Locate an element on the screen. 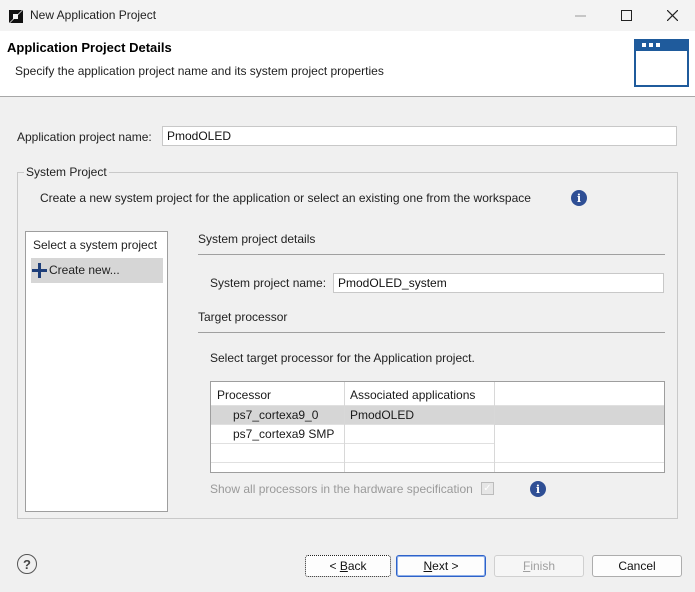 The image size is (695, 592). app-project-name-input is located at coordinates (419, 136).